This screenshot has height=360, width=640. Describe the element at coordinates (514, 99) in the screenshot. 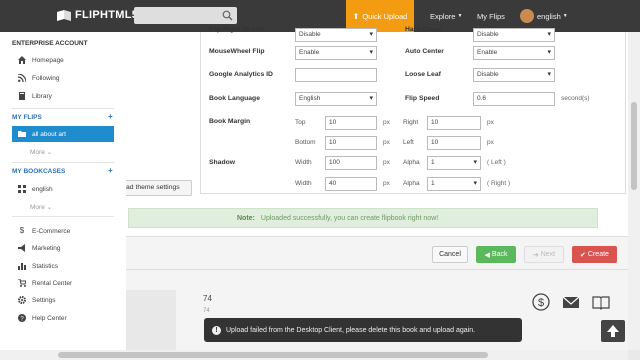

I see `flip-speed-input: 0.6` at that location.